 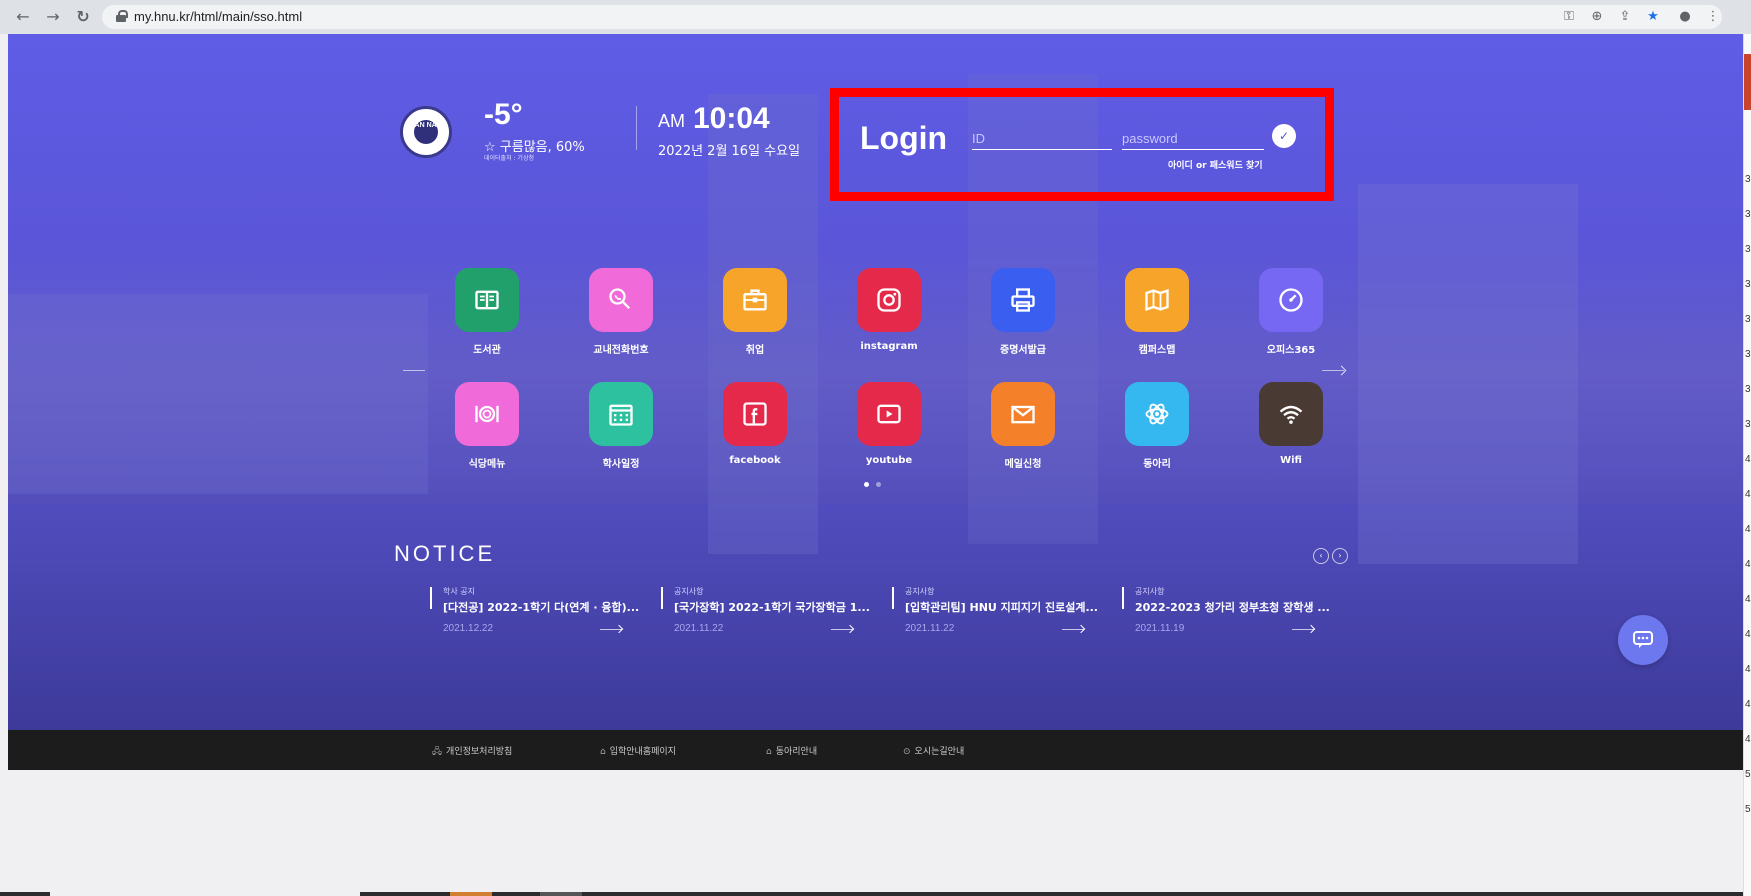 I want to click on login-submit-button: ✓, so click(x=1284, y=136).